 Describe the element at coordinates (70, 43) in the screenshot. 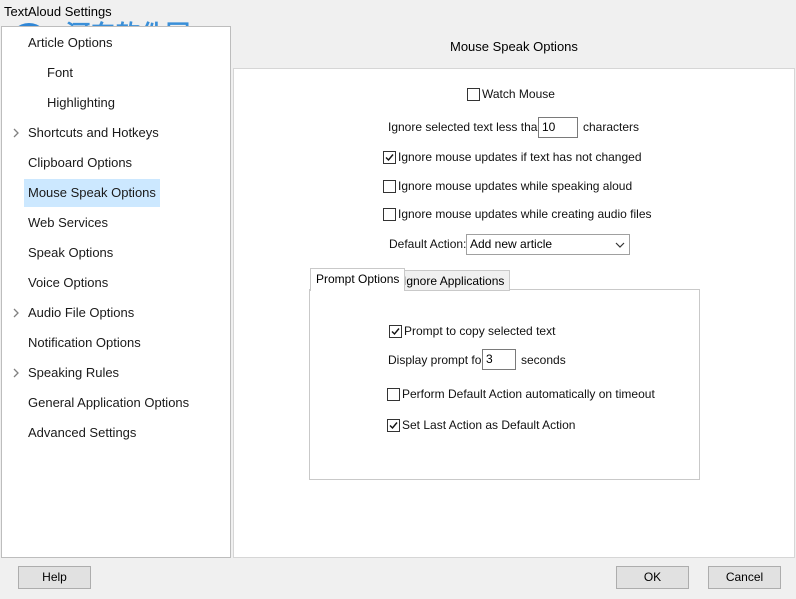

I see `sidebar-item-article-options: Article Options` at that location.